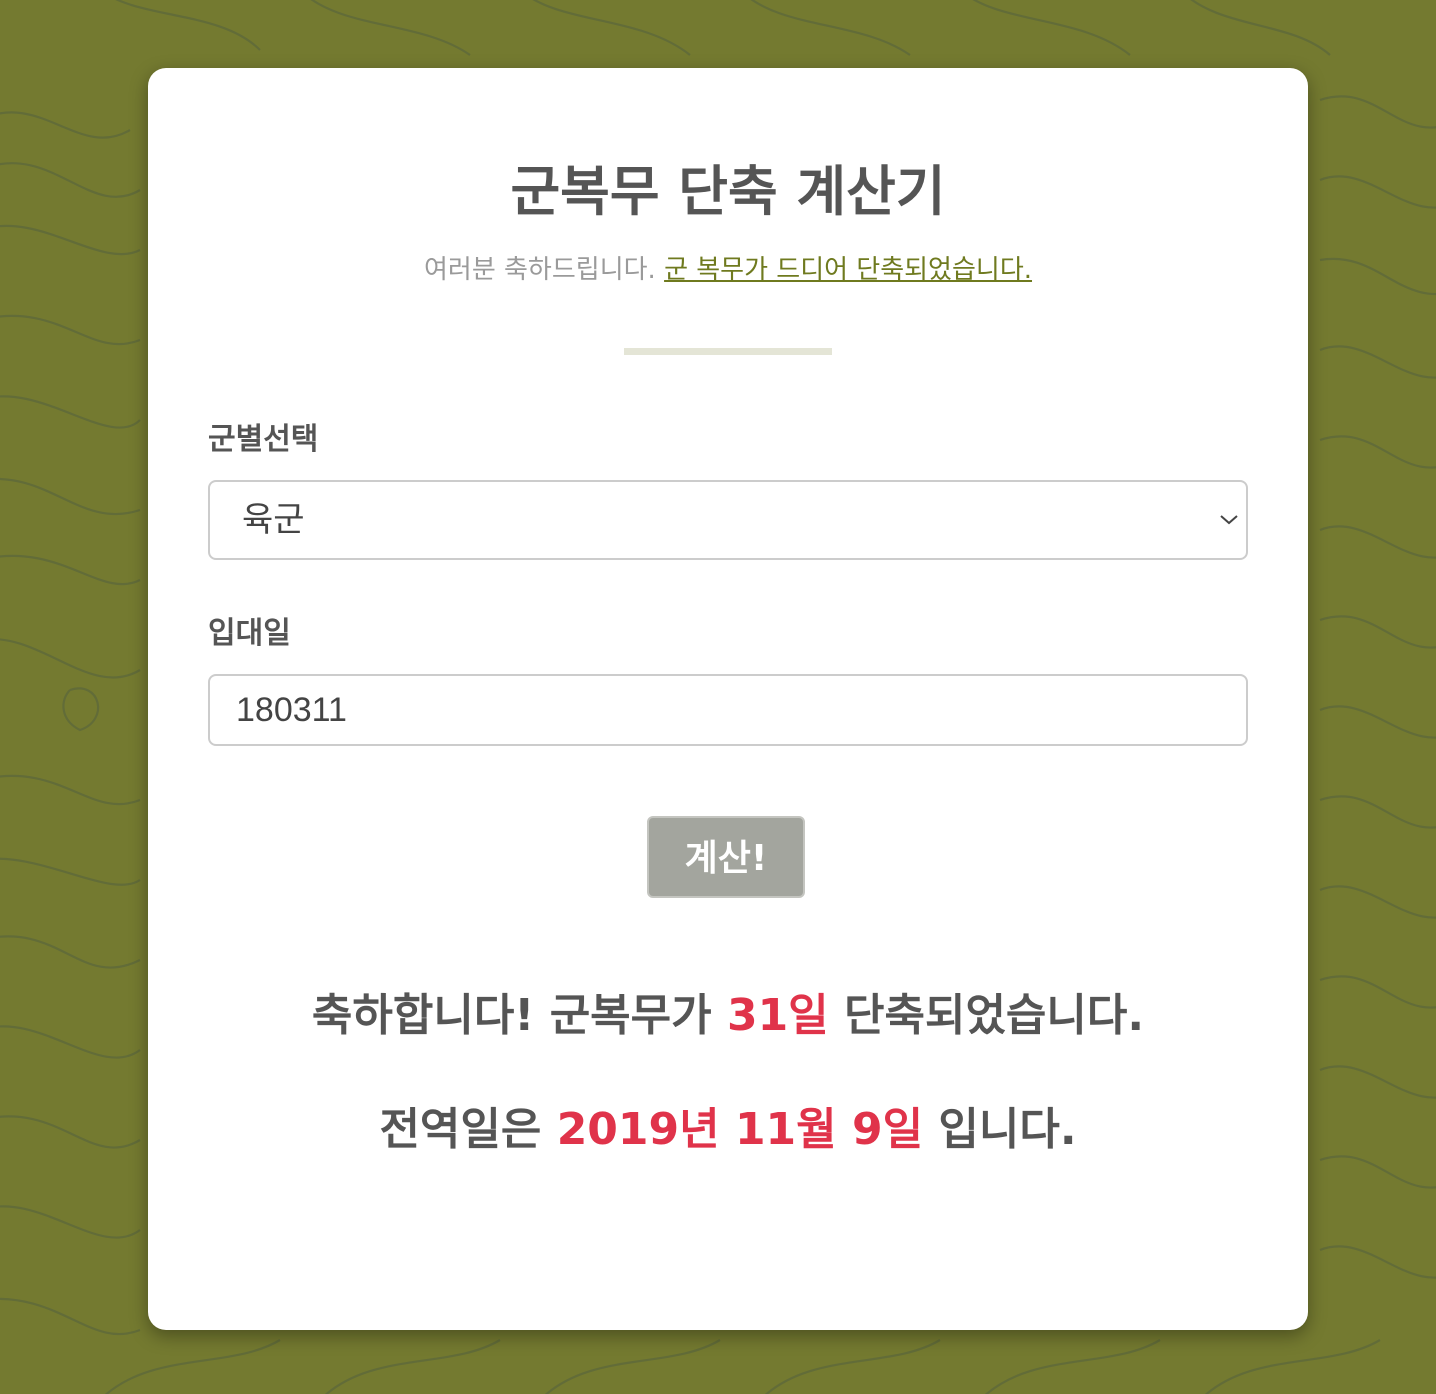 This screenshot has width=1436, height=1394. Describe the element at coordinates (273, 520) in the screenshot. I see `branch-select-value: 육군` at that location.